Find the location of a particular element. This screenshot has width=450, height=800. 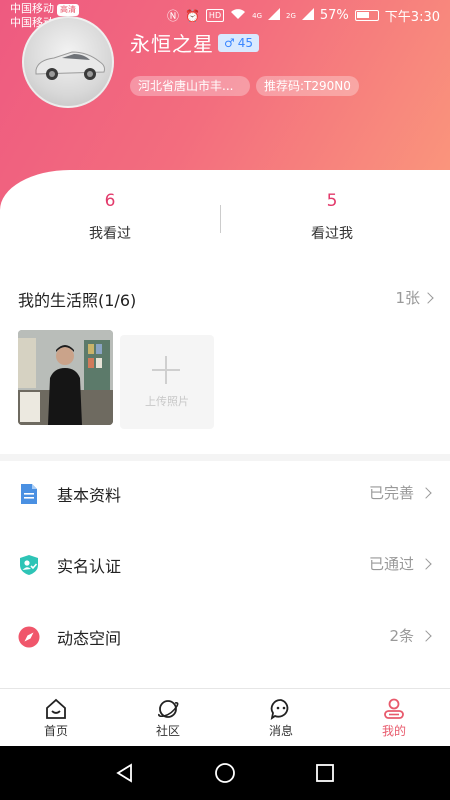

nav-mine: 我的 is located at coordinates (394, 718).